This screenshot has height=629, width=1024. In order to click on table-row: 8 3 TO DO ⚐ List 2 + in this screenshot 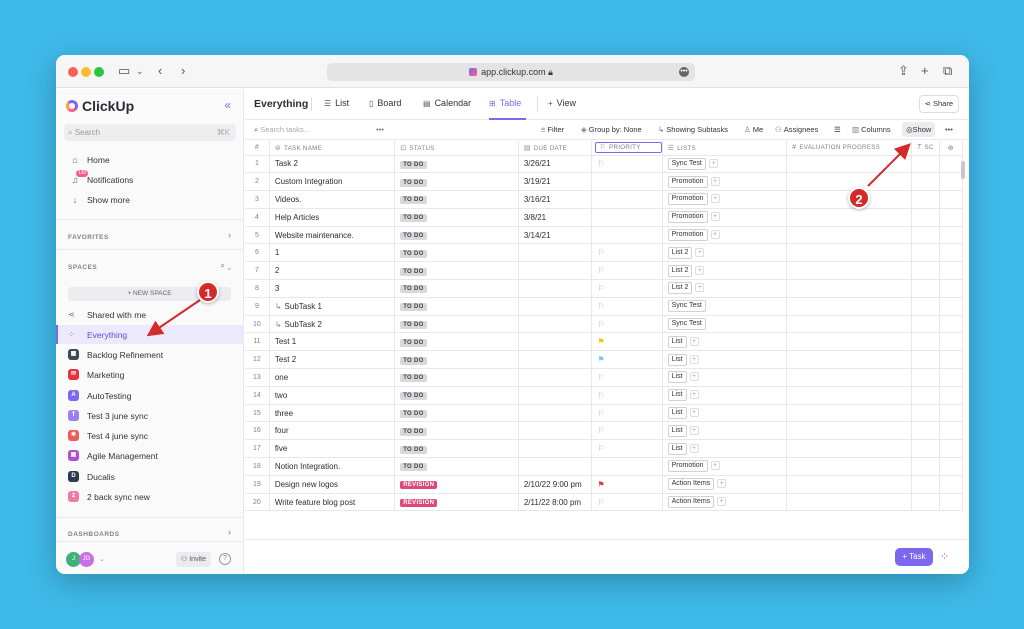, I will do `click(604, 288)`.